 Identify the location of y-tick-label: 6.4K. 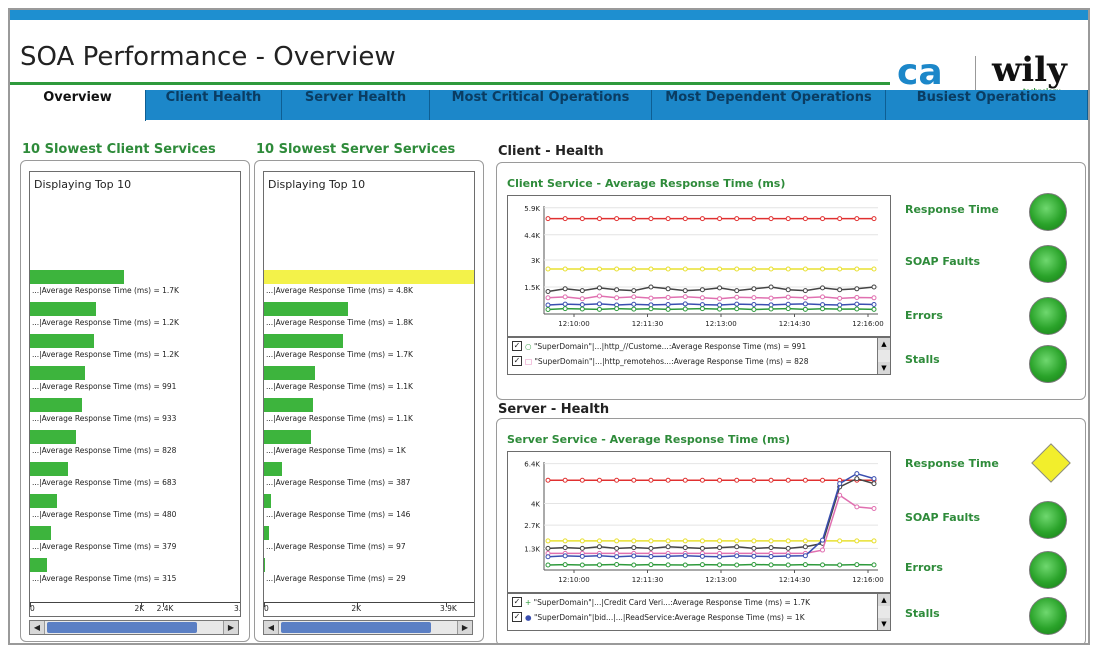
(532, 465).